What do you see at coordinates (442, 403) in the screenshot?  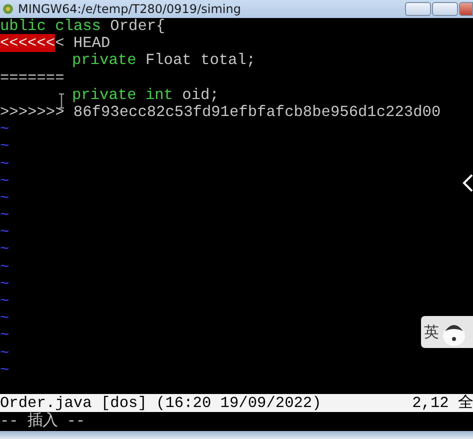 I see `cursor-position: 2,12 全` at bounding box center [442, 403].